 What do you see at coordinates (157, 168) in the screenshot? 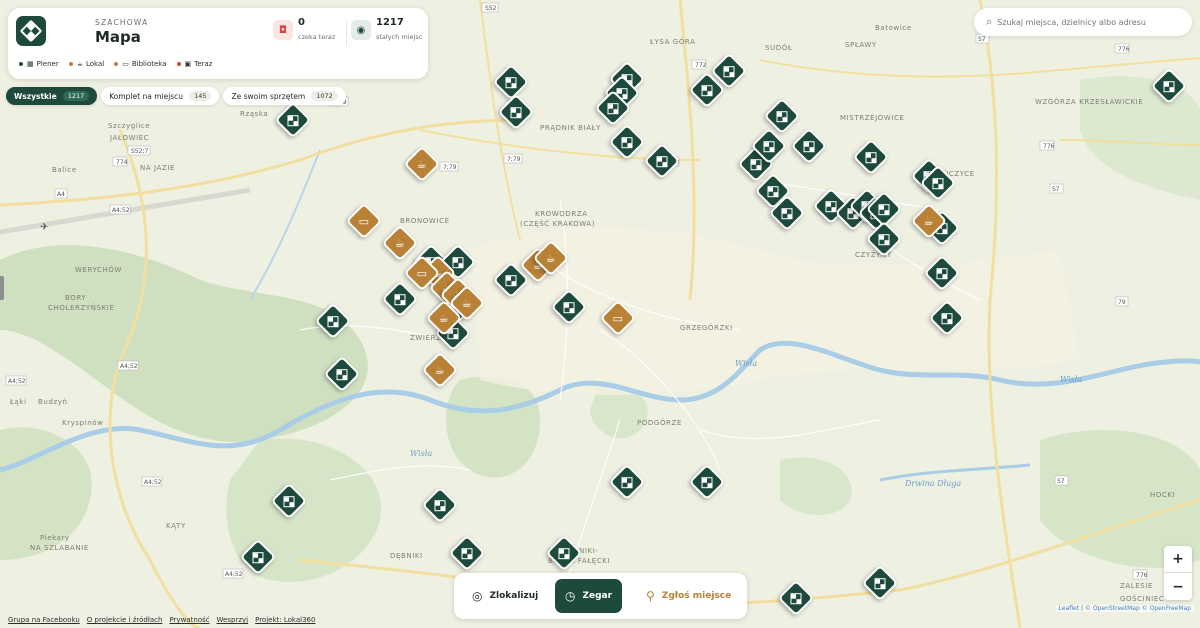
I see `svg-text: NA JAZIE` at bounding box center [157, 168].